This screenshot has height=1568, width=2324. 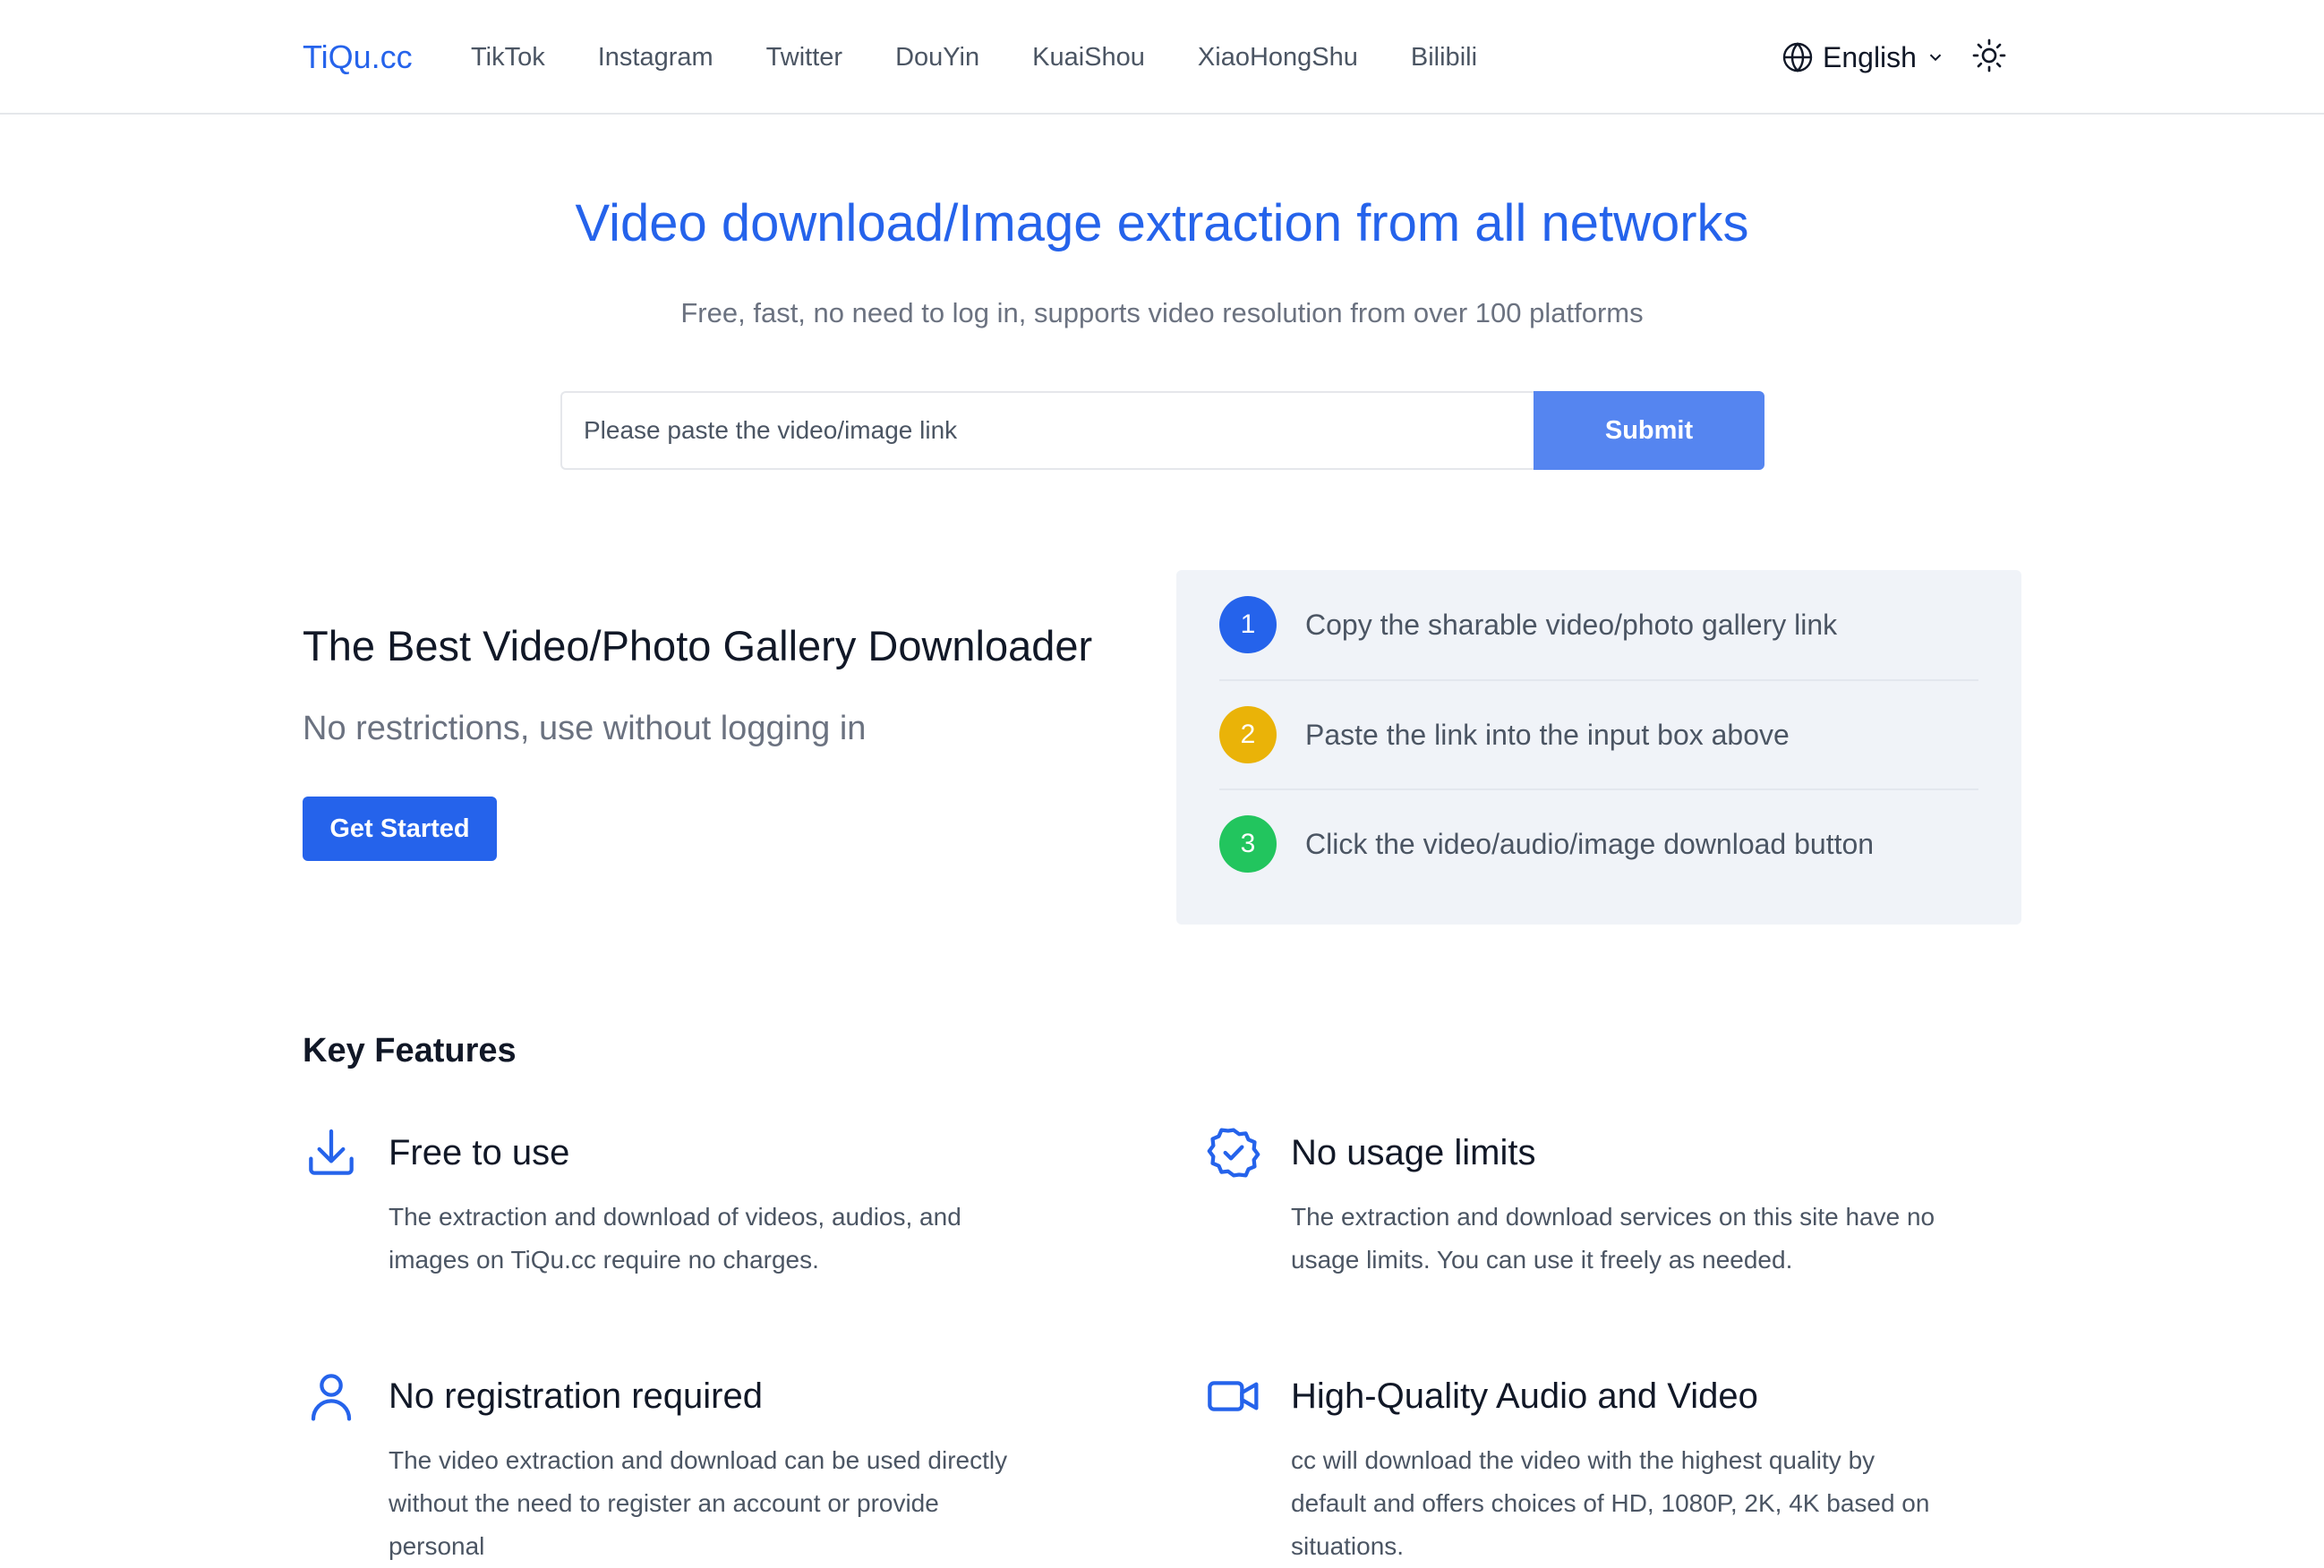 I want to click on chevron-down-icon, so click(x=1935, y=57).